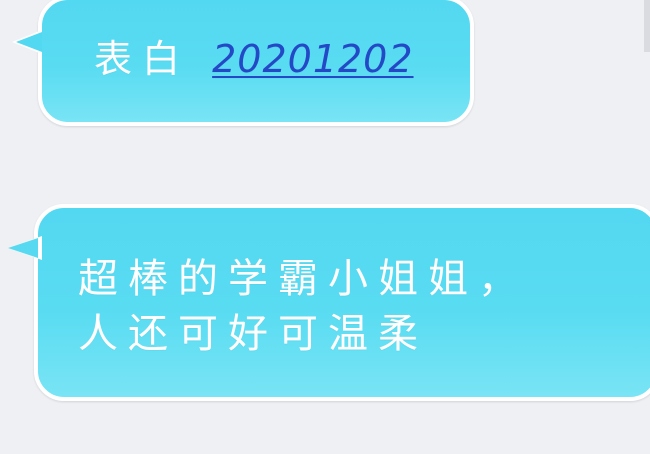  I want to click on message-line: 人还可好可温柔, so click(253, 334).